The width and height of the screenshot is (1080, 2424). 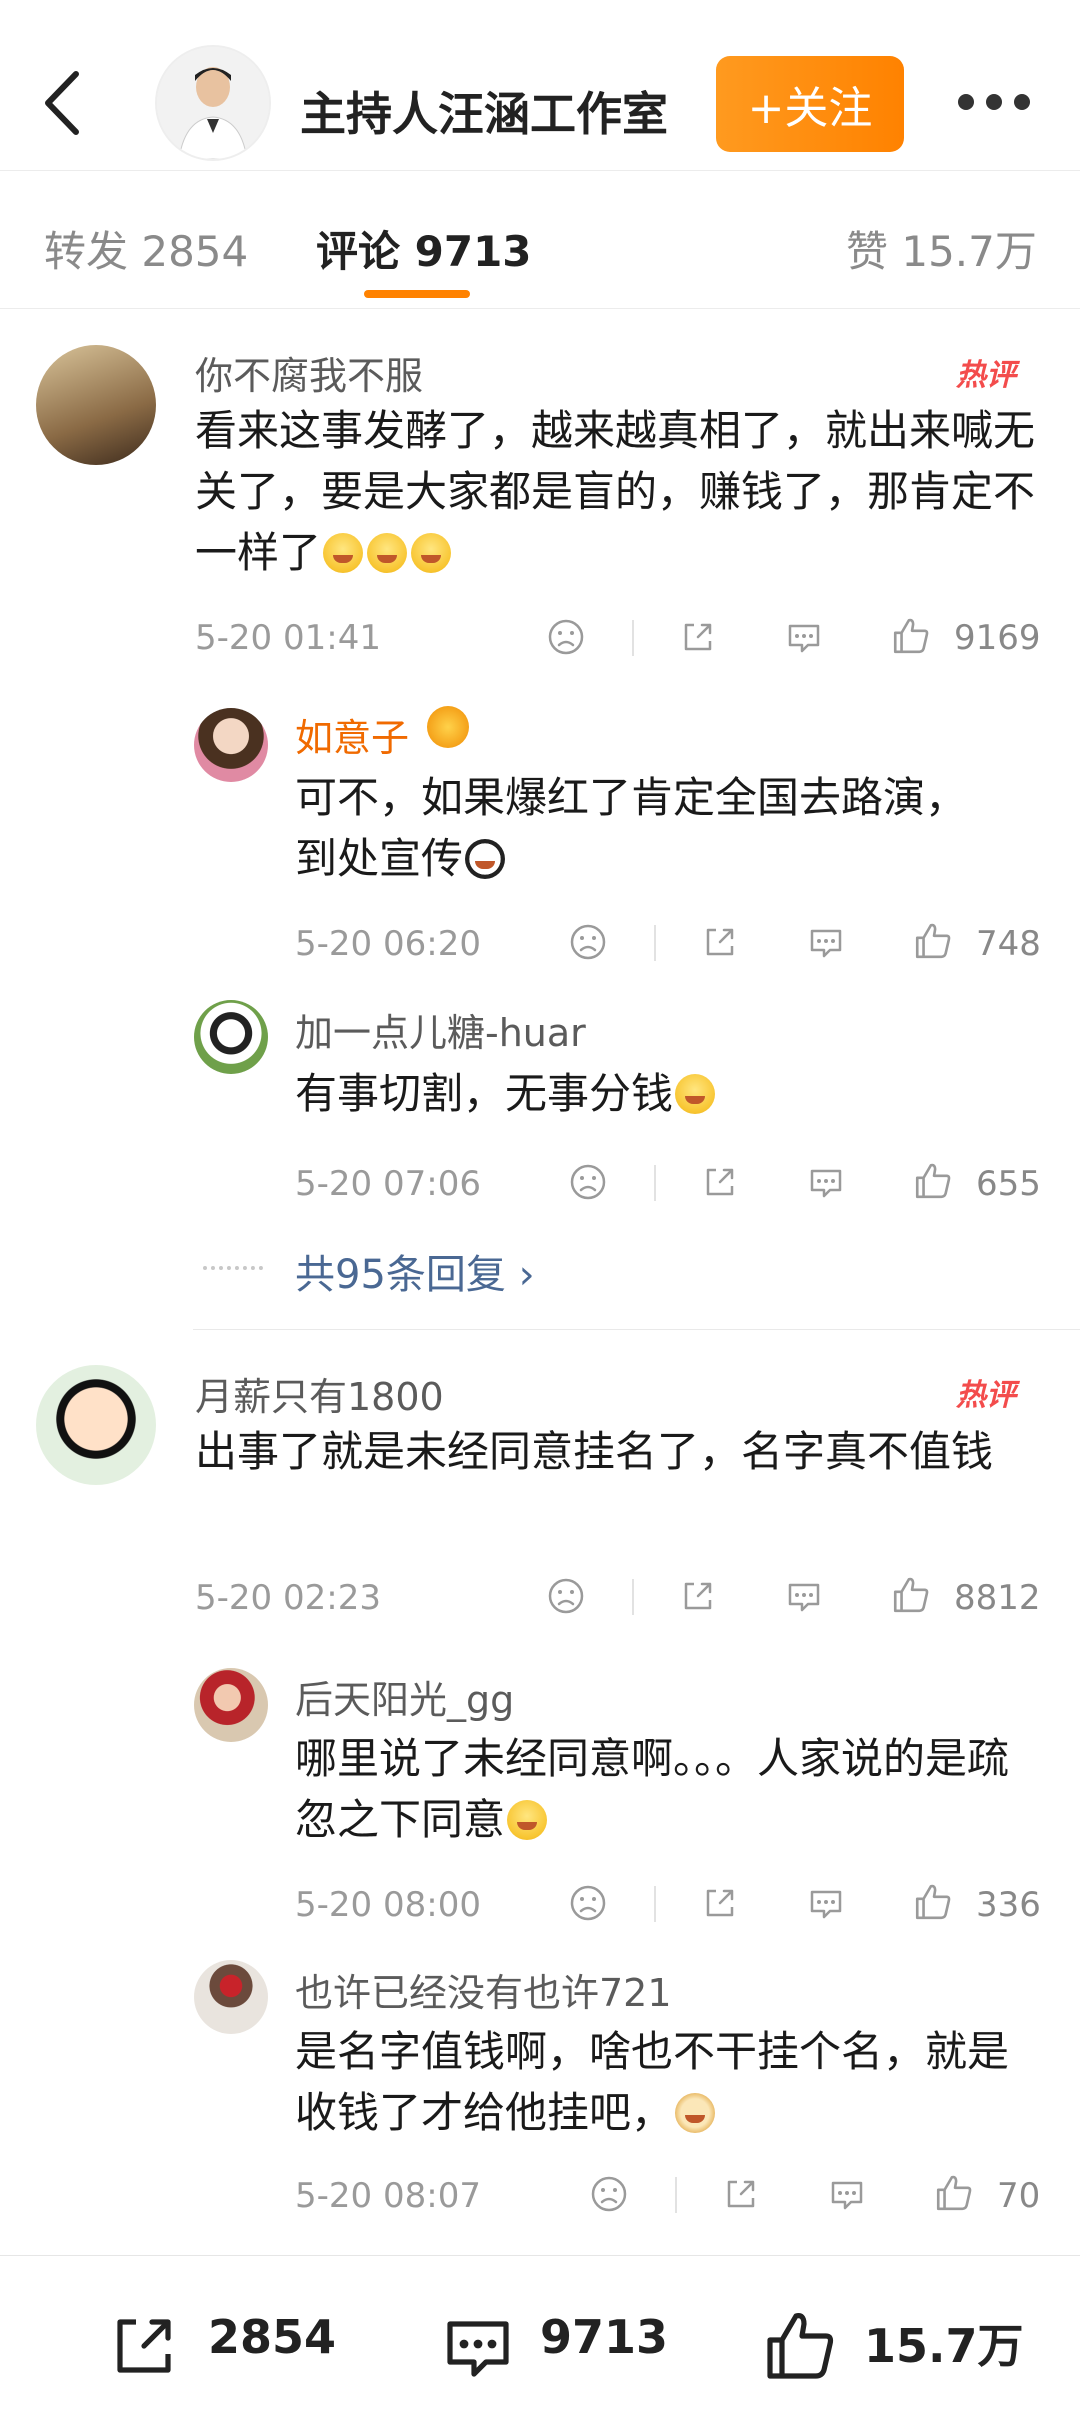 What do you see at coordinates (388, 1905) in the screenshot?
I see `reply-time: 5-20 08:00` at bounding box center [388, 1905].